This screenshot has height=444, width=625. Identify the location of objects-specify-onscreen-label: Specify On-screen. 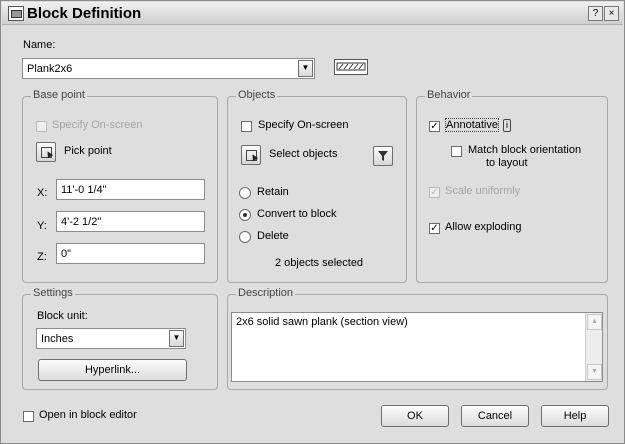
(303, 125).